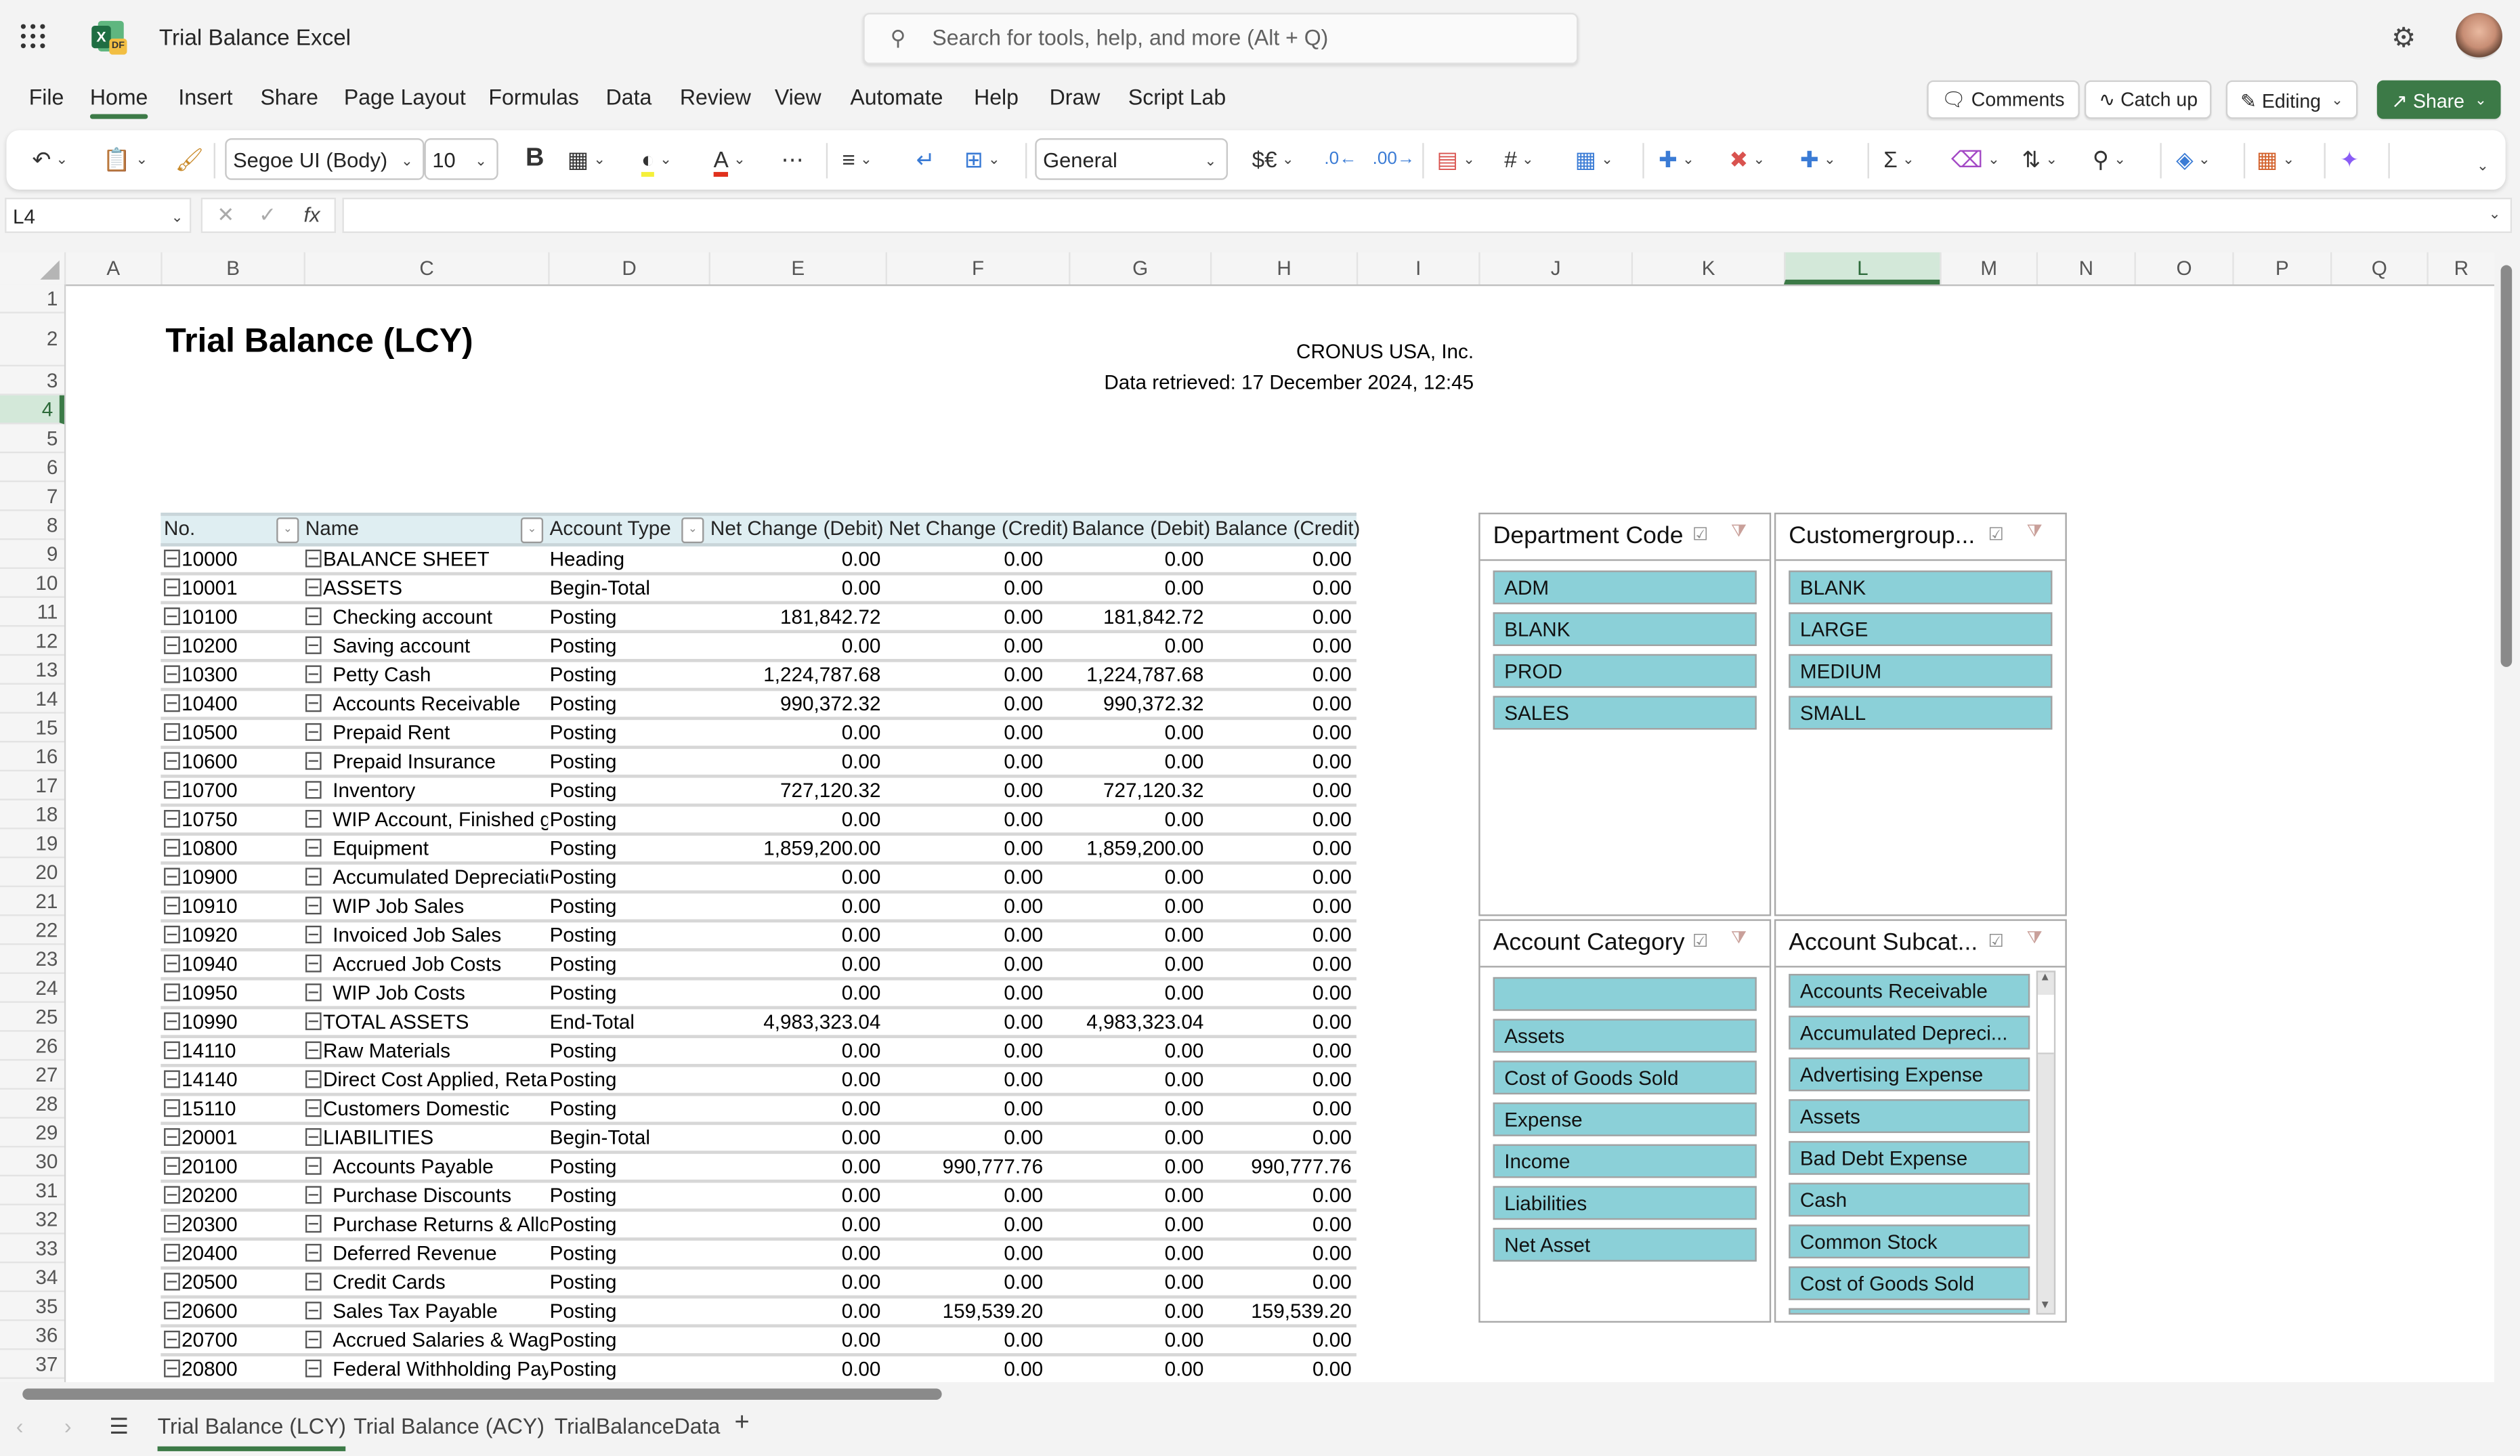 The height and width of the screenshot is (1456, 2520). What do you see at coordinates (759, 735) in the screenshot?
I see `table-row: 10500 Prepaid Rent Posting 0.00 0.00 0.00 0.00` at bounding box center [759, 735].